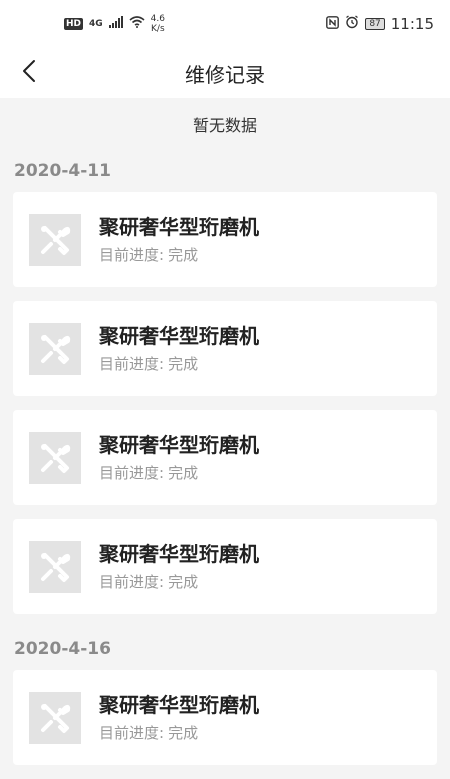  I want to click on hd-badge: HD, so click(74, 24).